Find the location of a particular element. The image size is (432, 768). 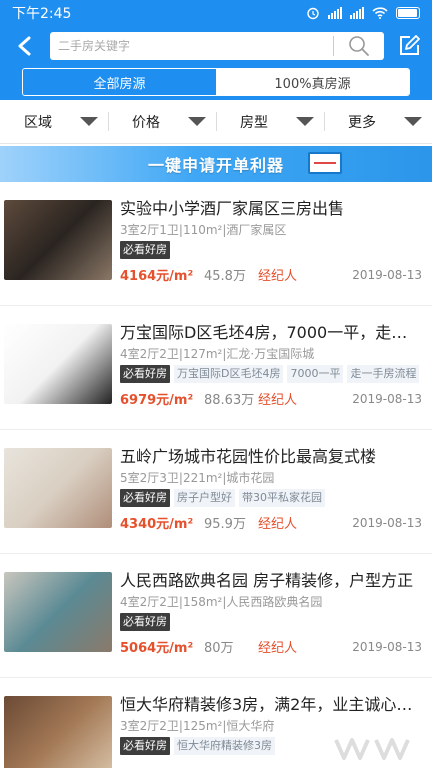

listing-title: 万宝国际D区毛坯4房，7000一平，走过路过不要错过 is located at coordinates (271, 332).